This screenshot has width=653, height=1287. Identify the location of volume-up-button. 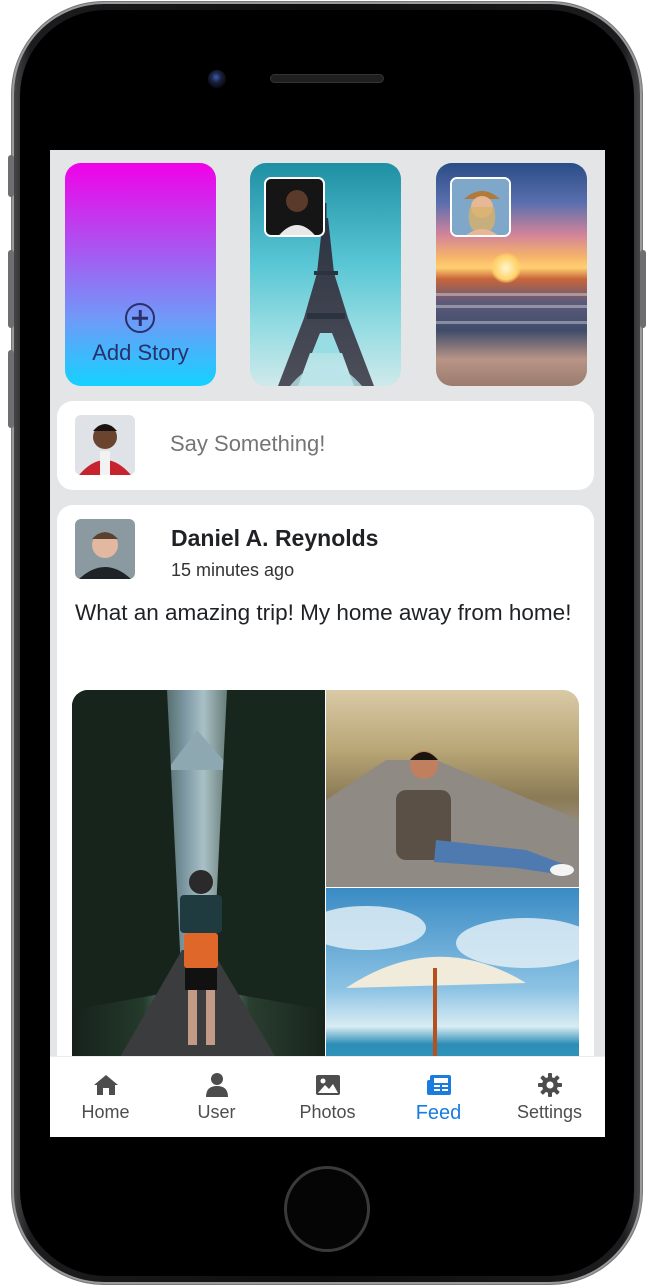
(11, 289).